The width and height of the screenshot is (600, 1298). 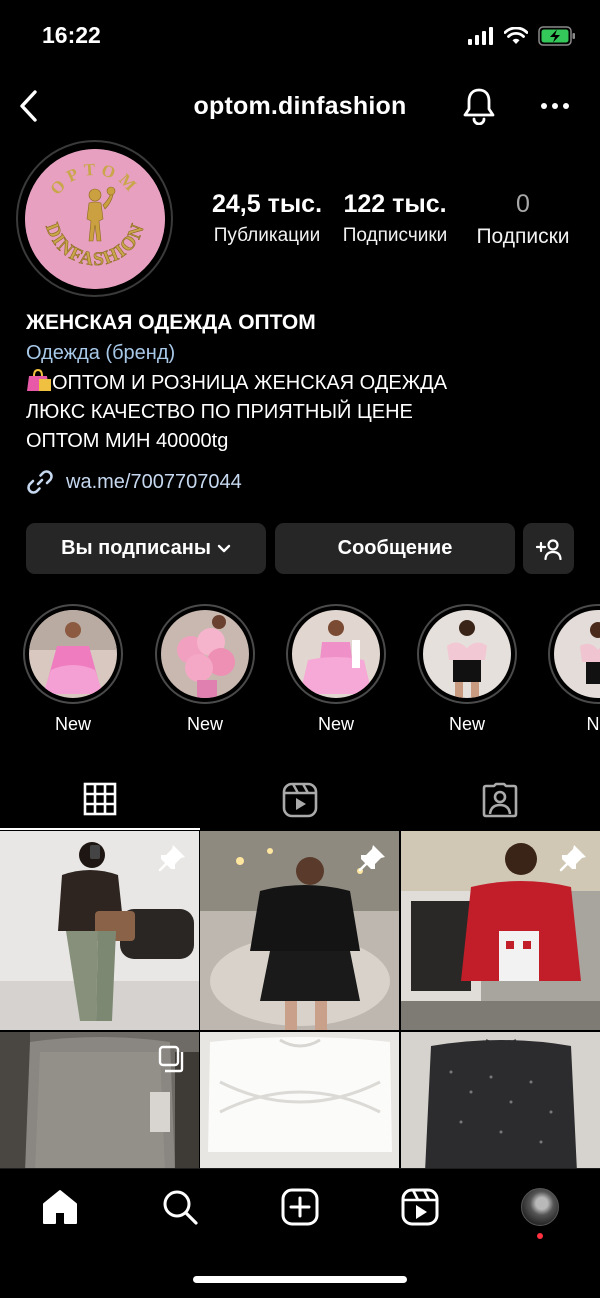 I want to click on profile-tabs, so click(x=300, y=800).